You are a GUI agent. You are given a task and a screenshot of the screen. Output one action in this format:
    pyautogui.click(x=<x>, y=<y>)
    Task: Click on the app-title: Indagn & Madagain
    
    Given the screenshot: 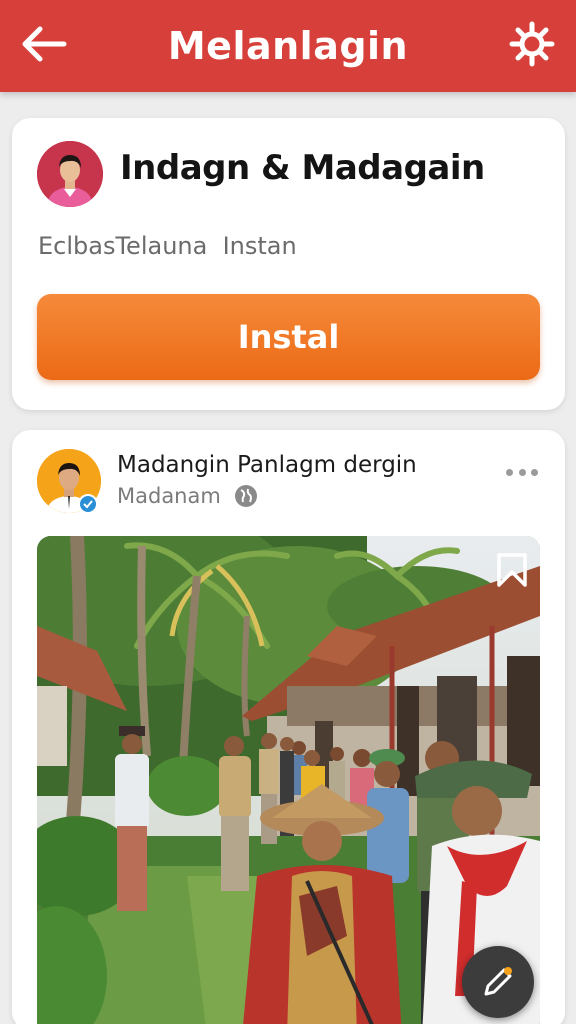 What is the action you would take?
    pyautogui.click(x=302, y=168)
    